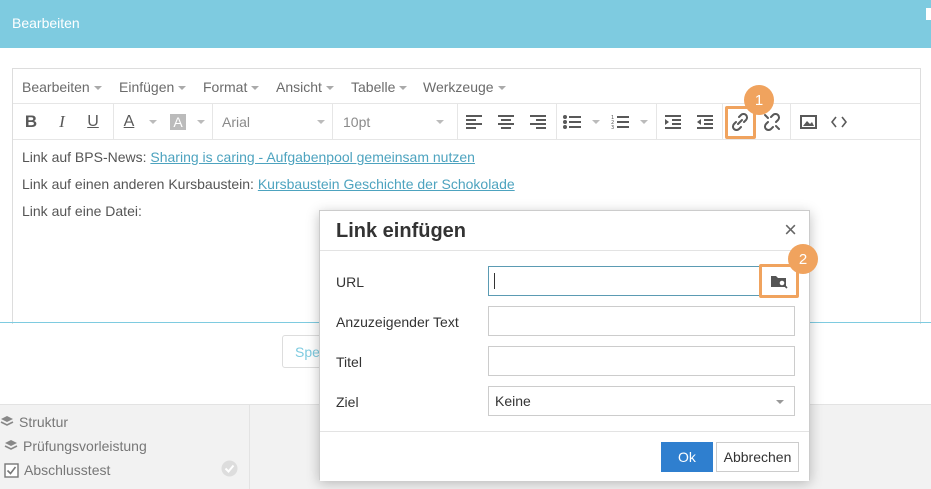 The width and height of the screenshot is (931, 489). I want to click on cancel-button: Abbrechen, so click(757, 457).